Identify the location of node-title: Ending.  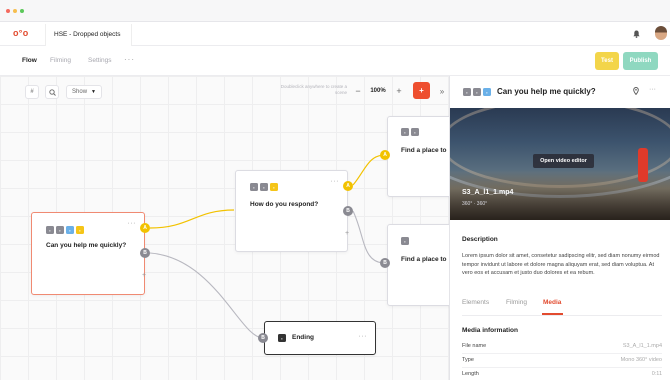
(303, 337).